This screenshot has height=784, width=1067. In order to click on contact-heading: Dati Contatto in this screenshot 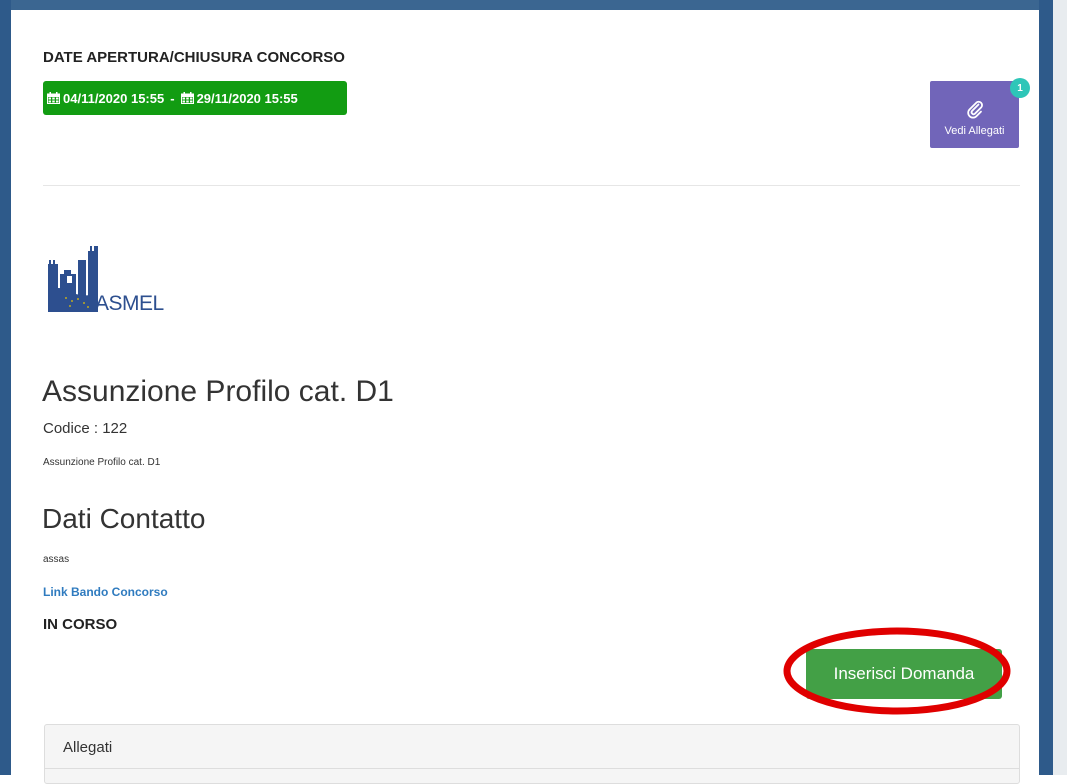, I will do `click(124, 518)`.